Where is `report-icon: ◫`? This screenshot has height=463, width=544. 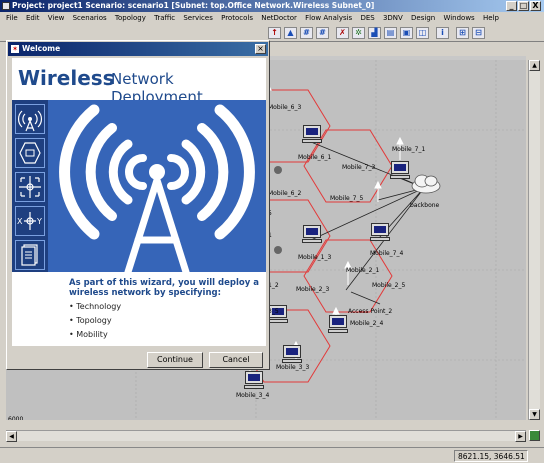
report-icon: ◫ is located at coordinates (422, 33).